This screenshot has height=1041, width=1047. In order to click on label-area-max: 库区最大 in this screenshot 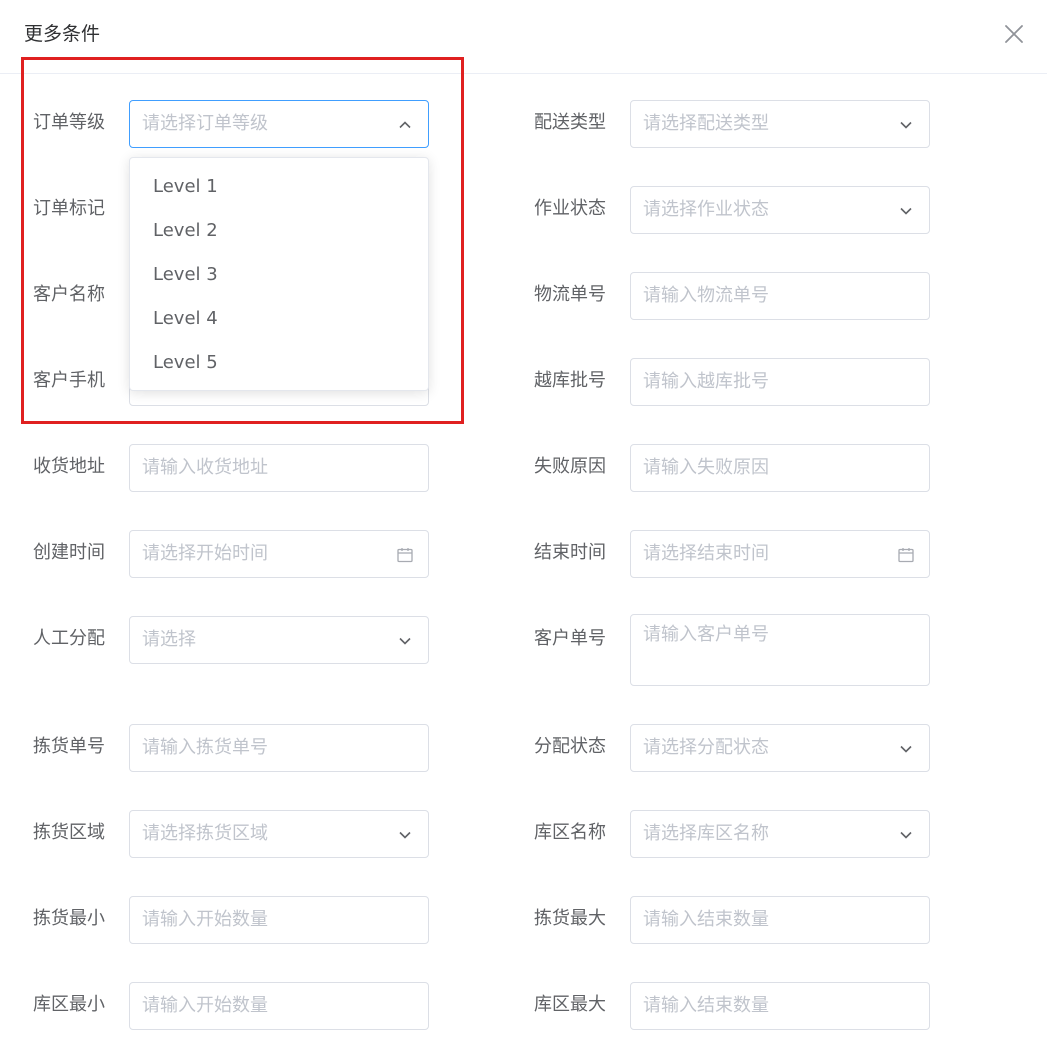, I will do `click(570, 1004)`.